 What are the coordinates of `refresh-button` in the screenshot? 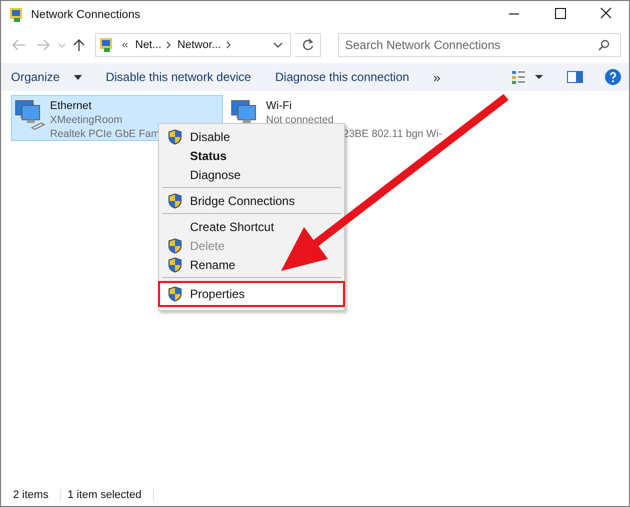 It's located at (308, 45).